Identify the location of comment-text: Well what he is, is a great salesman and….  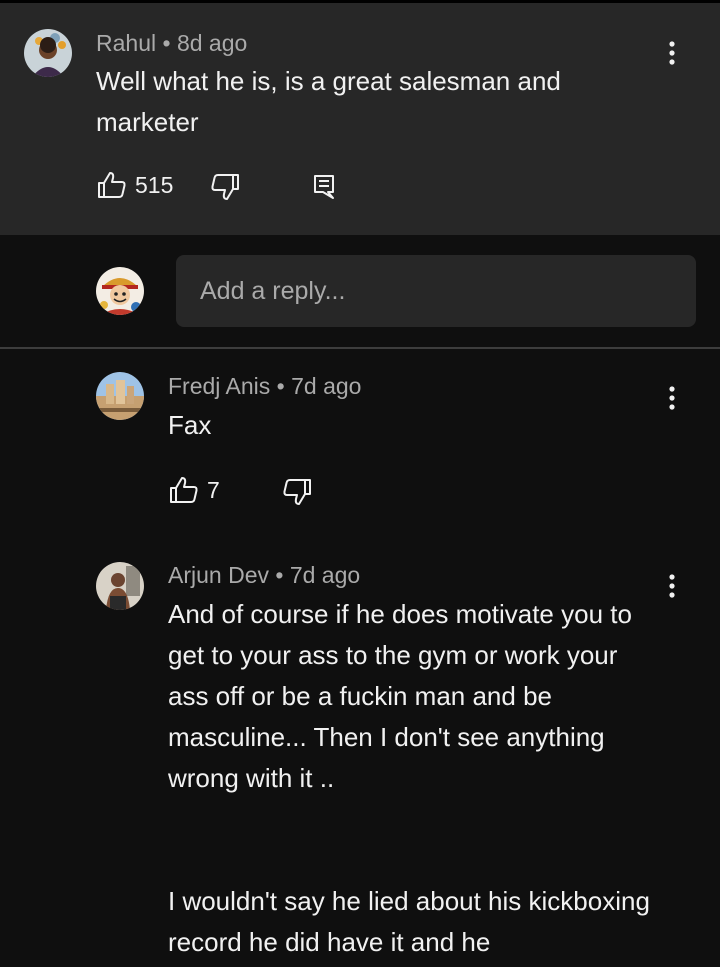
(328, 101).